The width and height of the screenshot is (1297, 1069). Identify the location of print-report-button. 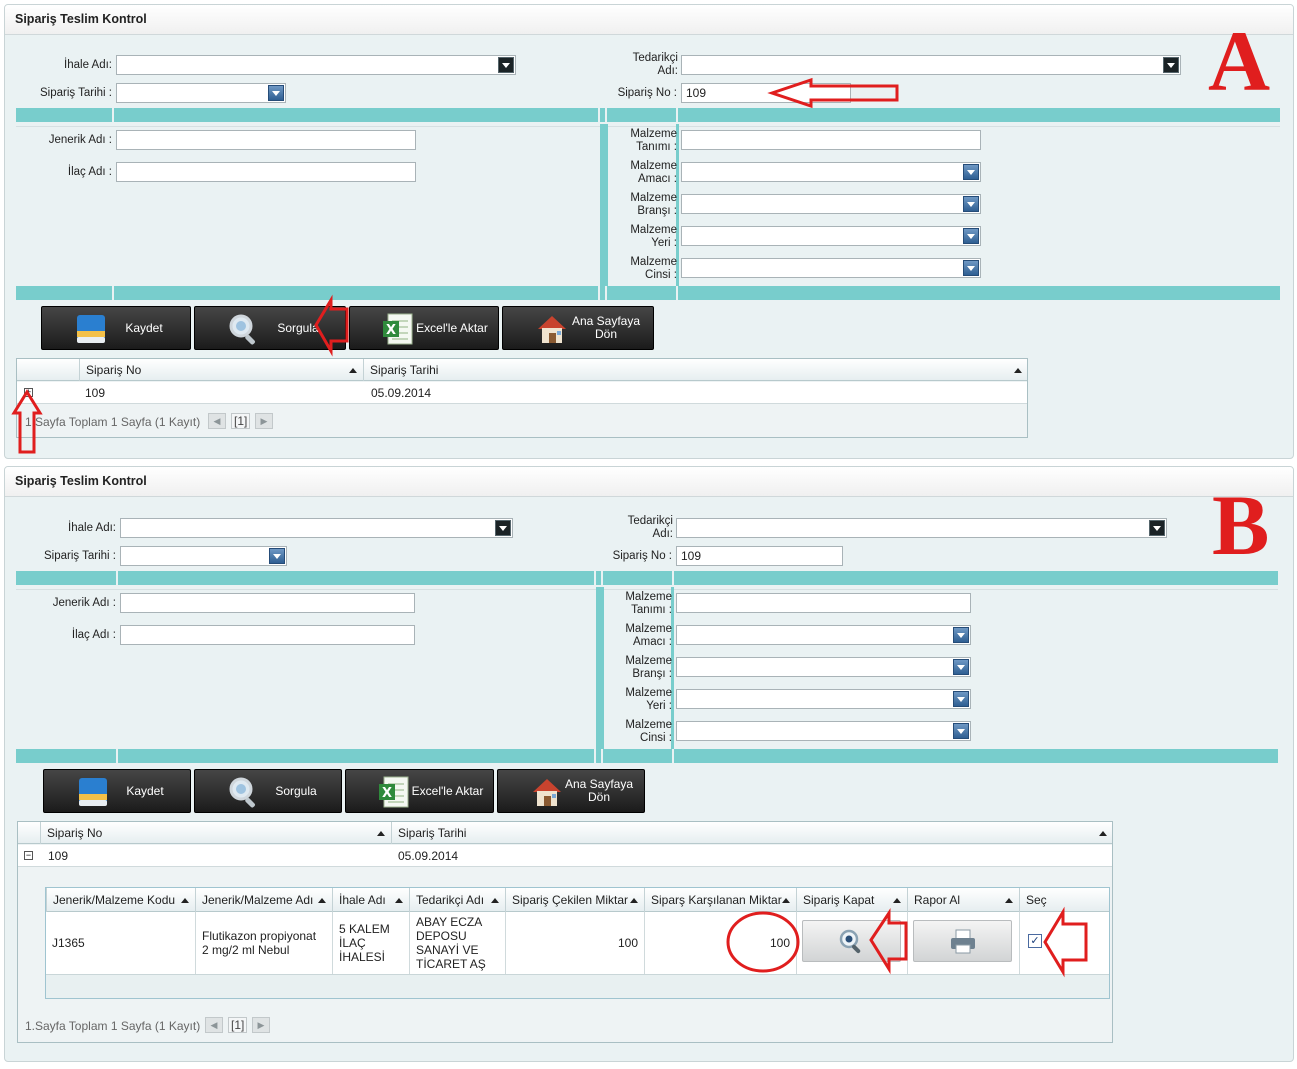
(962, 941).